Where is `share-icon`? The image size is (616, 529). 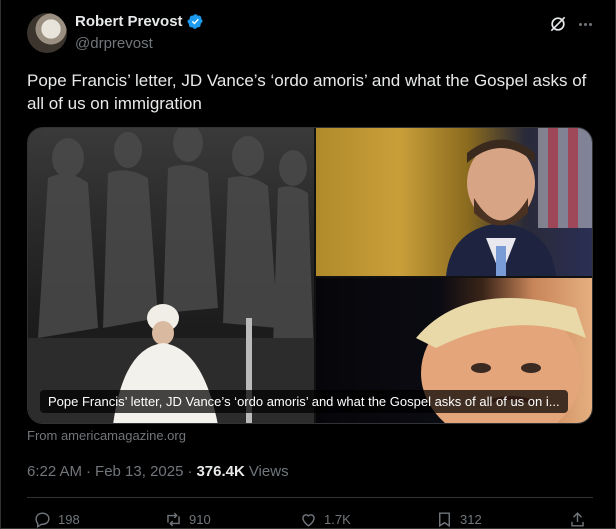 share-icon is located at coordinates (577, 519).